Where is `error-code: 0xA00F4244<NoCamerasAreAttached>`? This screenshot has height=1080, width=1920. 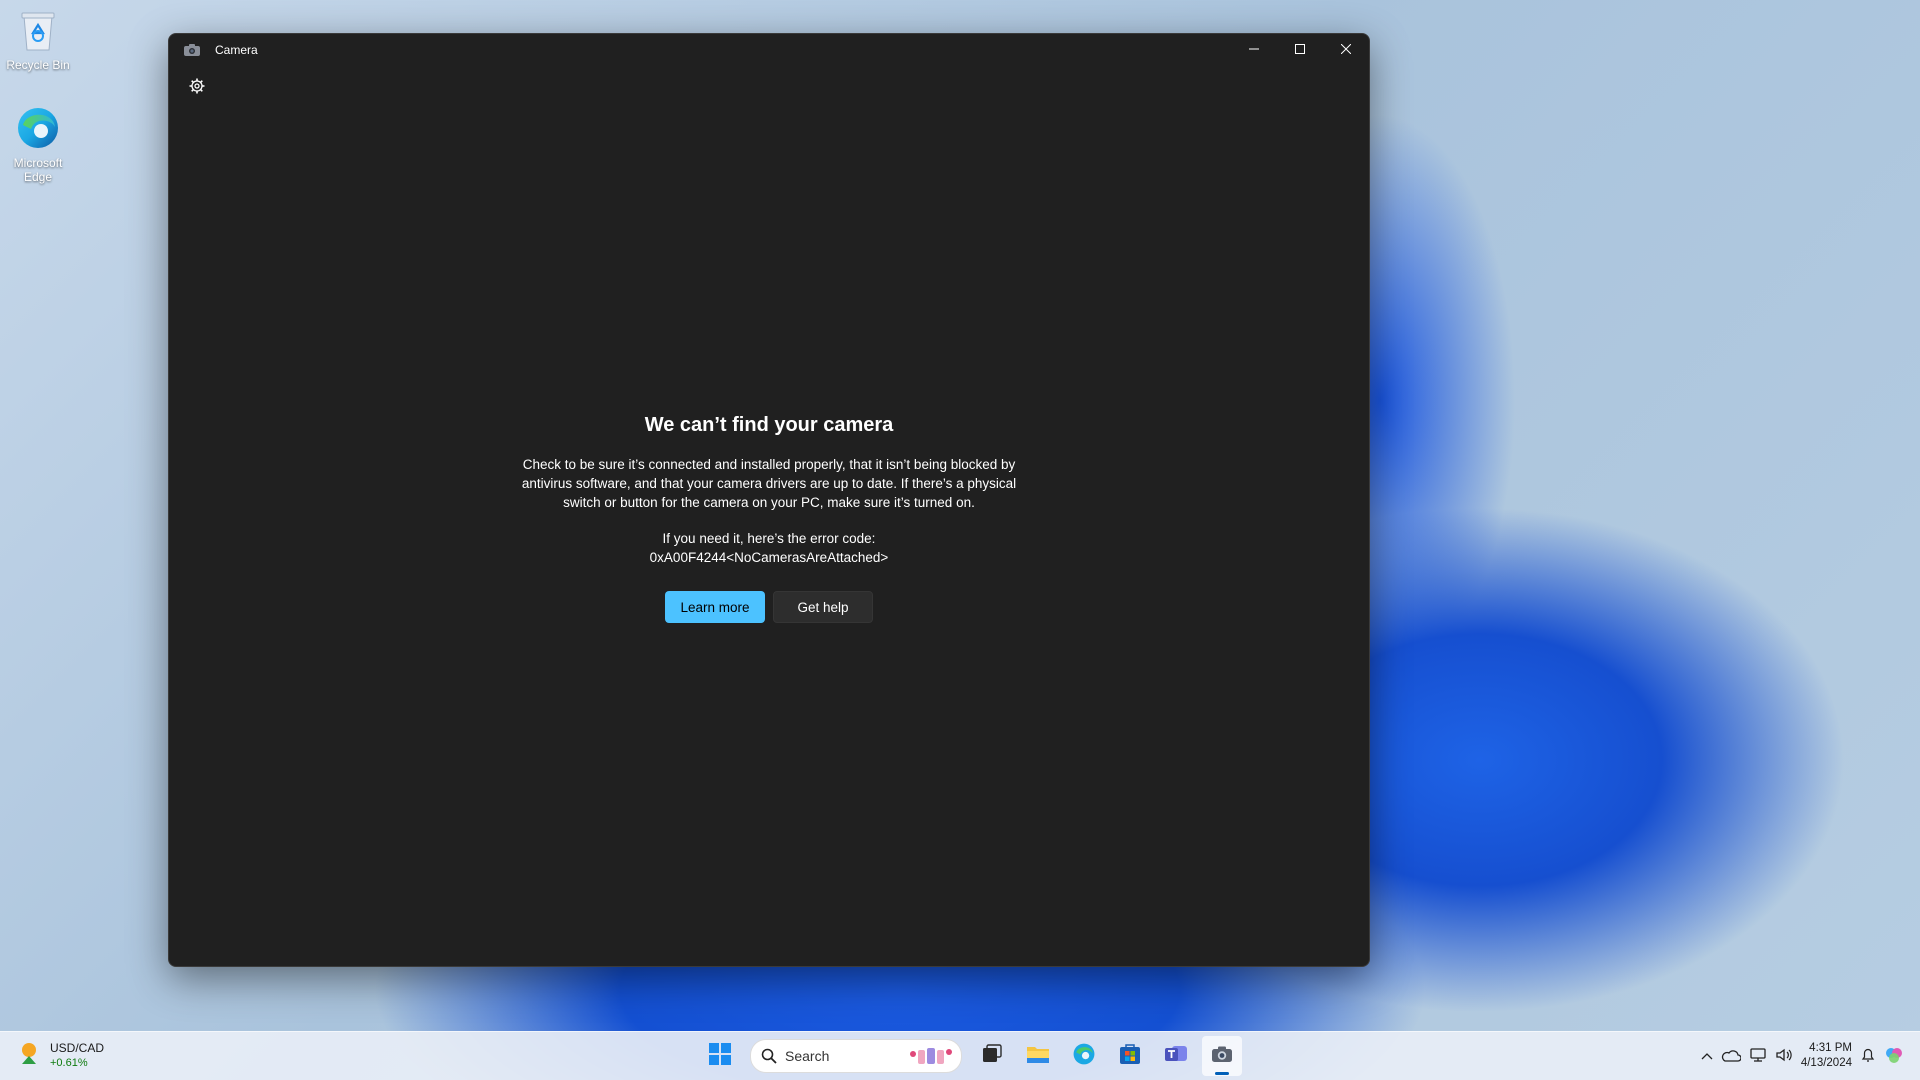
error-code: 0xA00F4244<NoCamerasAreAttached> is located at coordinates (769, 557).